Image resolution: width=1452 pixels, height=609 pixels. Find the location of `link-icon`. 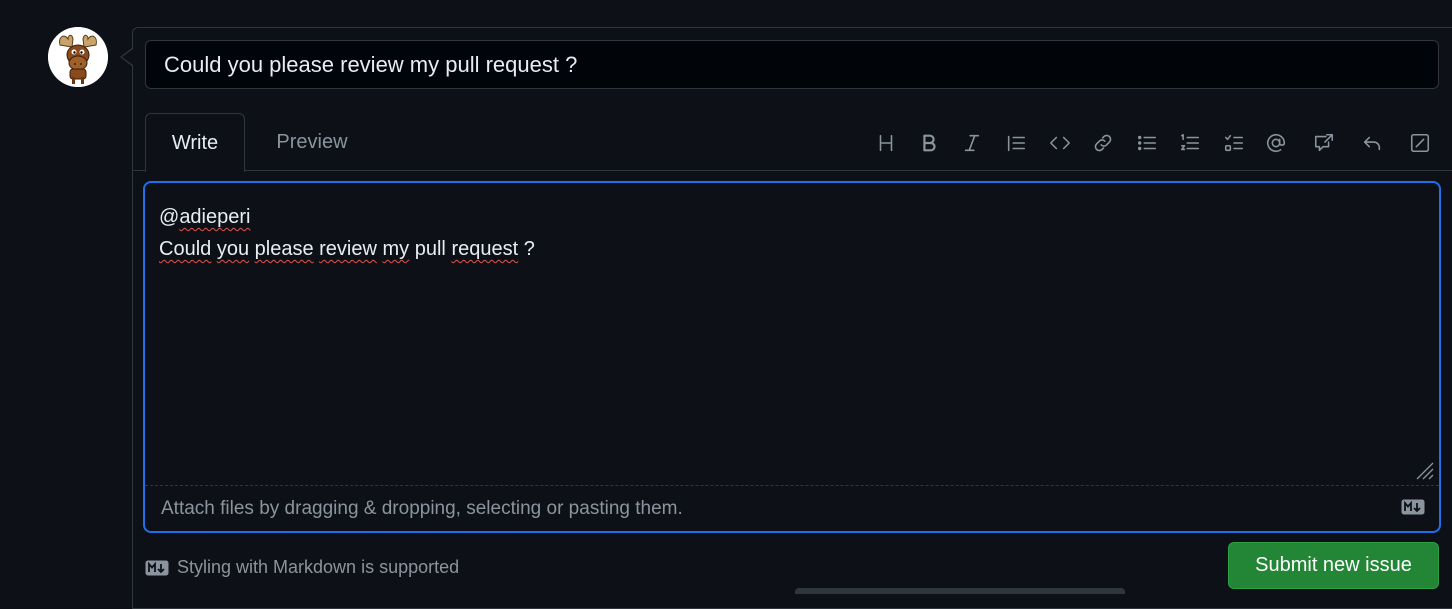

link-icon is located at coordinates (1103, 143).